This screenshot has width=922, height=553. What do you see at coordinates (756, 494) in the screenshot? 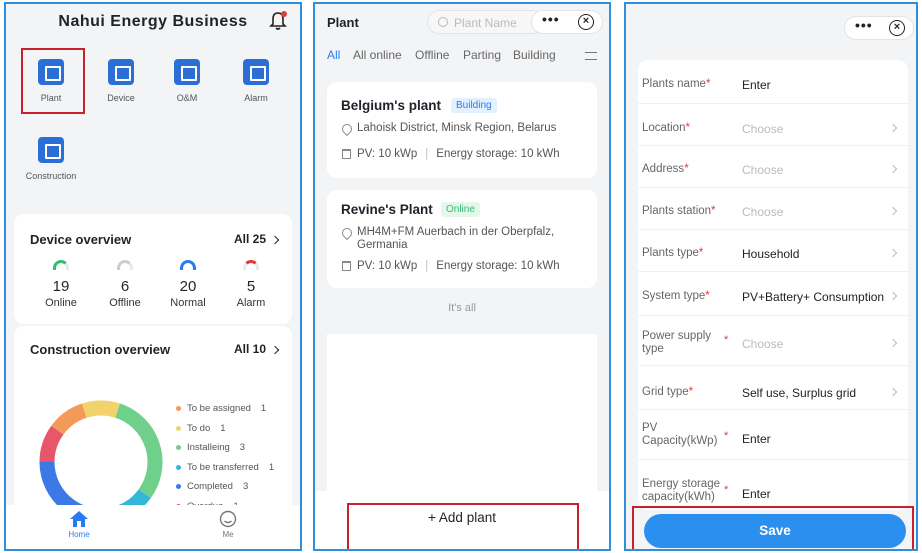
I see `energy-storage-input: Enter` at bounding box center [756, 494].